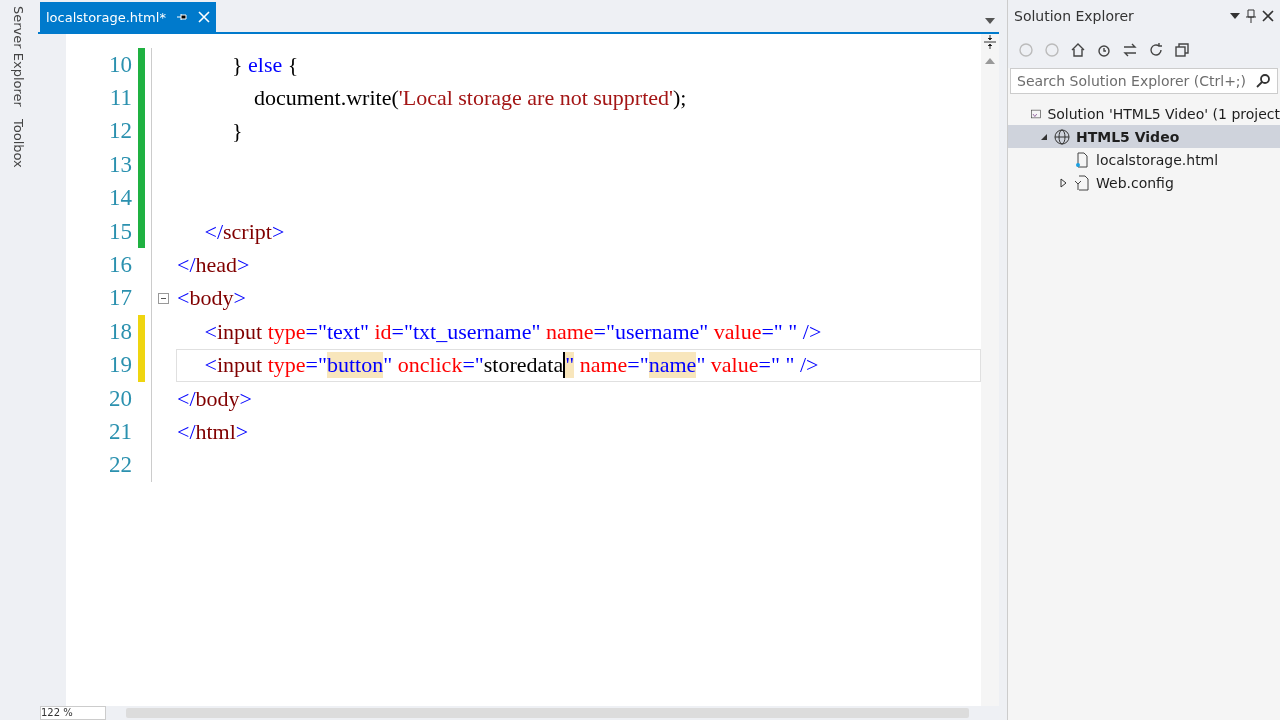  Describe the element at coordinates (119, 231) in the screenshot. I see `line-number: 15` at that location.